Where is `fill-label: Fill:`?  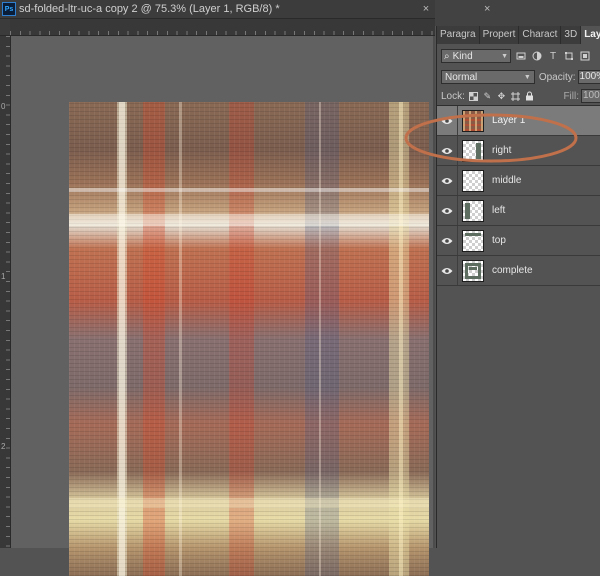 fill-label: Fill: is located at coordinates (571, 96).